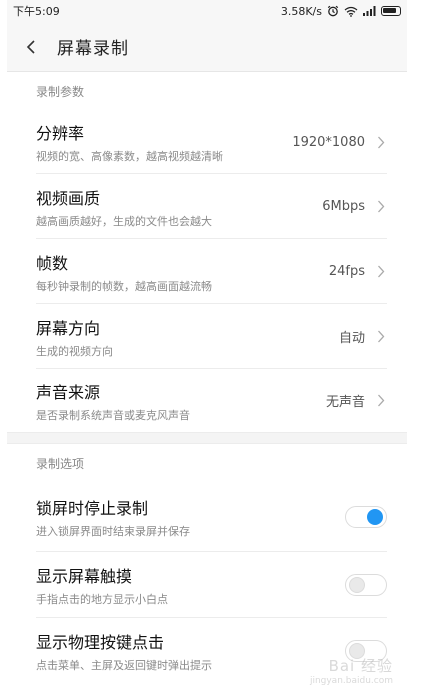  I want to click on section-header-params: 录制参数, so click(207, 91).